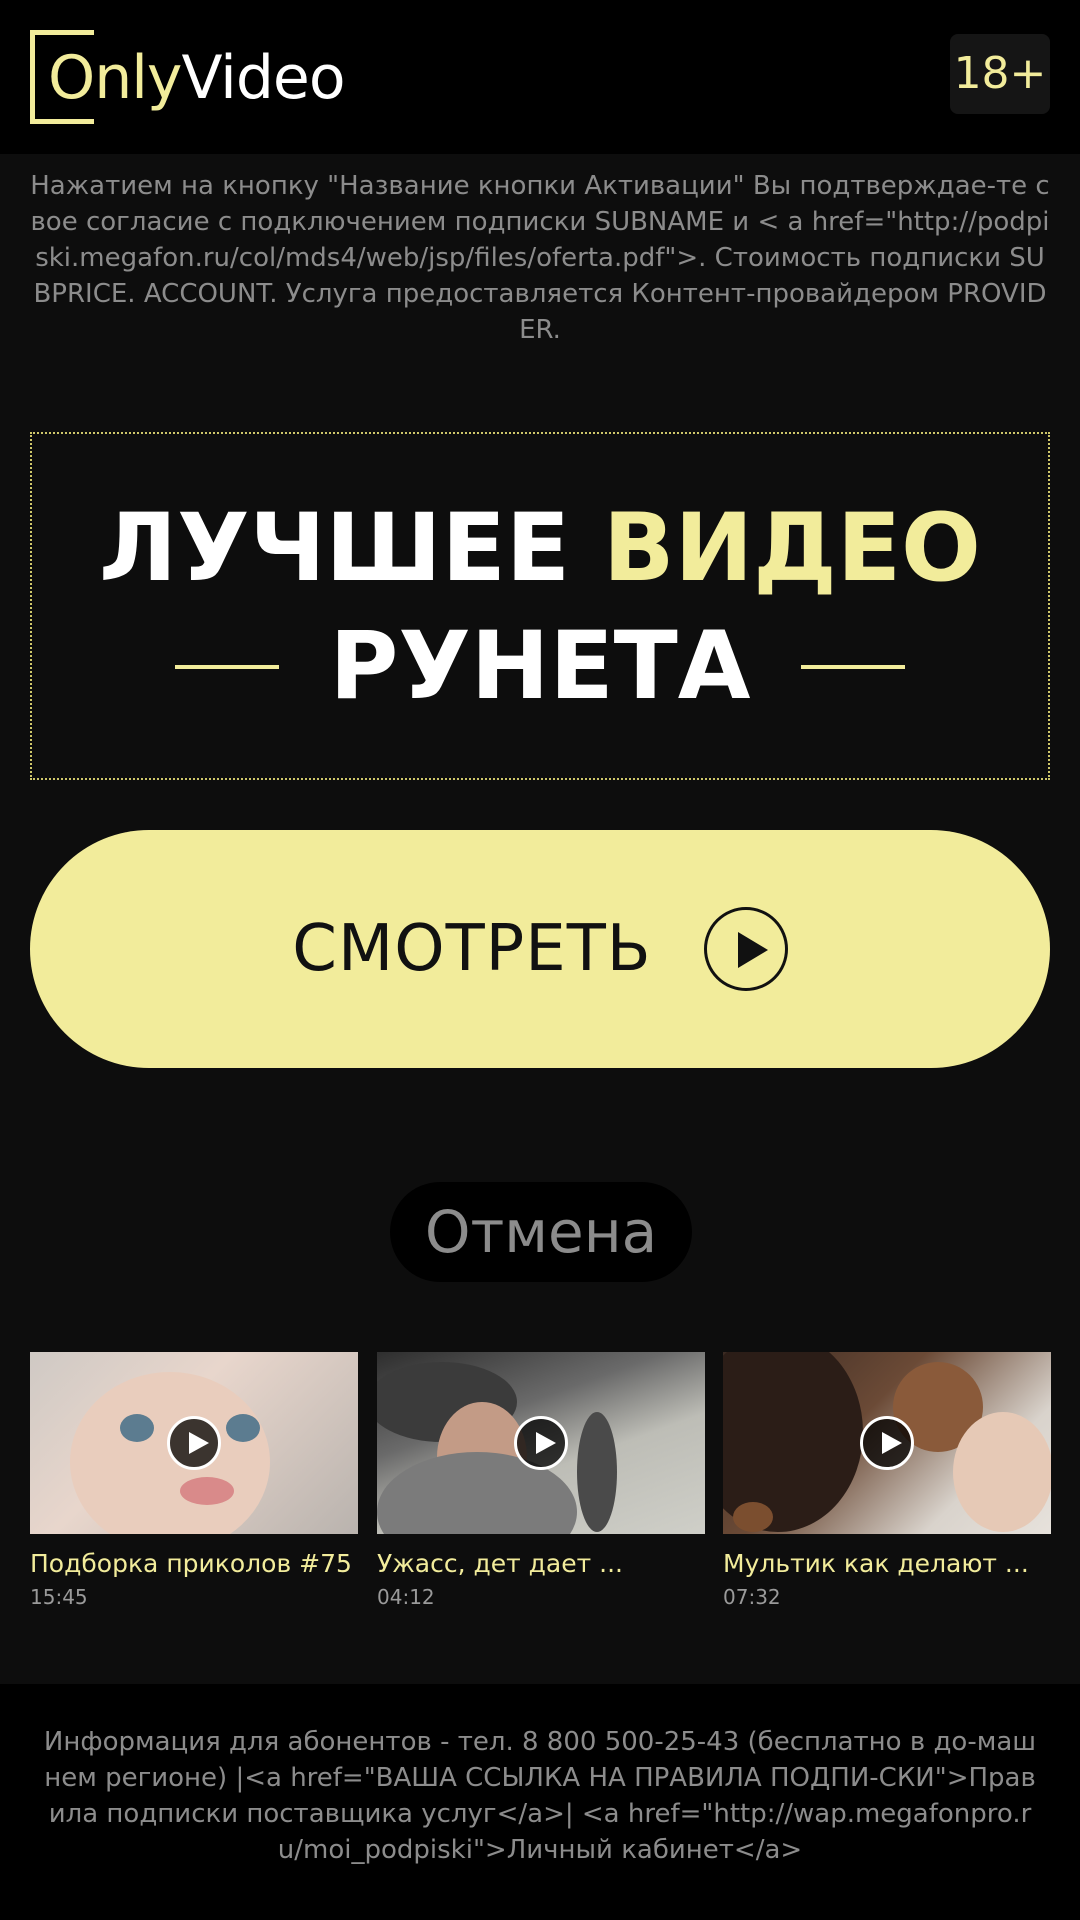  Describe the element at coordinates (115, 78) in the screenshot. I see `logo-only: Only` at that location.